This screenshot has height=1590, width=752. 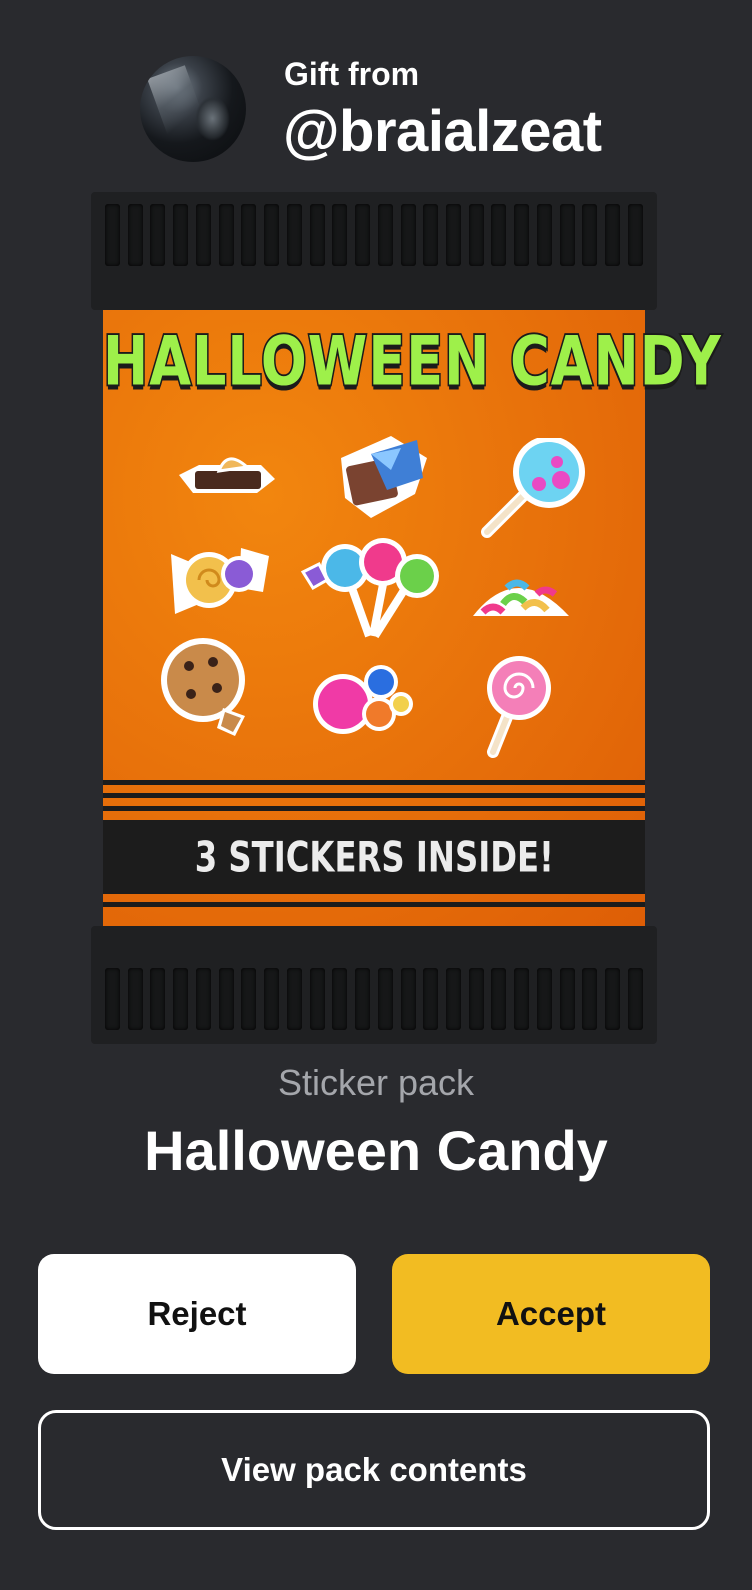 What do you see at coordinates (374, 799) in the screenshot?
I see `pack-stripes-top` at bounding box center [374, 799].